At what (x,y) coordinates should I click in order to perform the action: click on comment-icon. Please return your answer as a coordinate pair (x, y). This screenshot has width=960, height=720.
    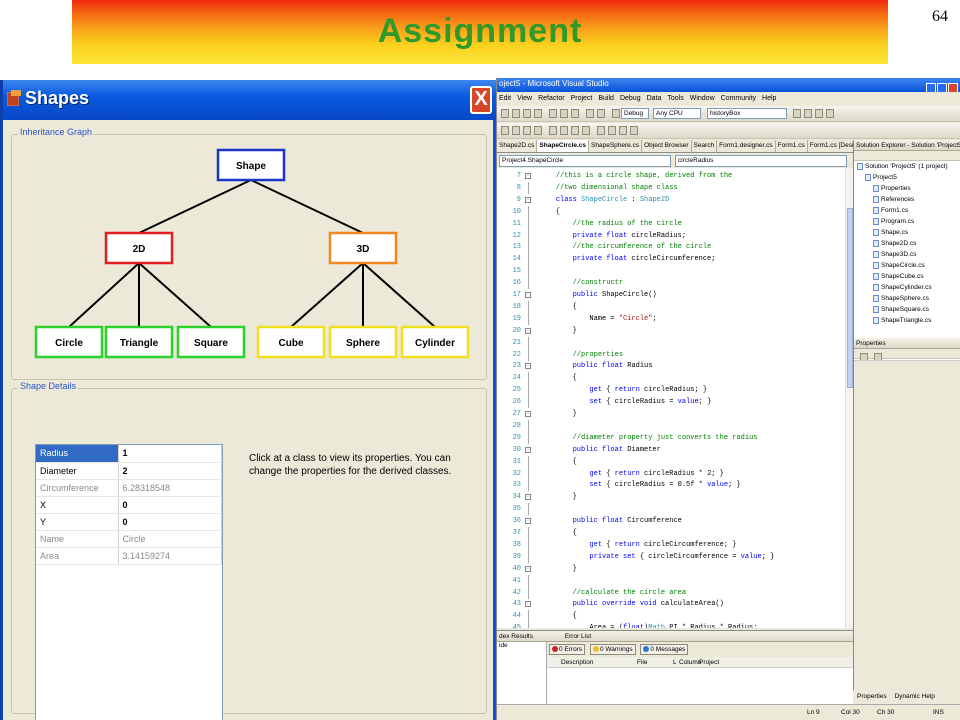
    Looking at the image, I should click on (575, 130).